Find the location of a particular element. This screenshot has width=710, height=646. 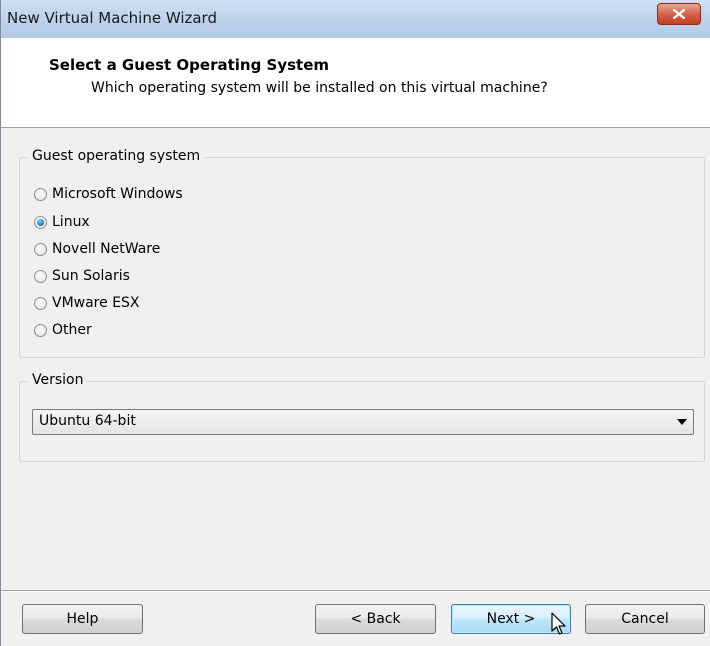

radio-option-vmware-esx: VMware ESX is located at coordinates (87, 303).